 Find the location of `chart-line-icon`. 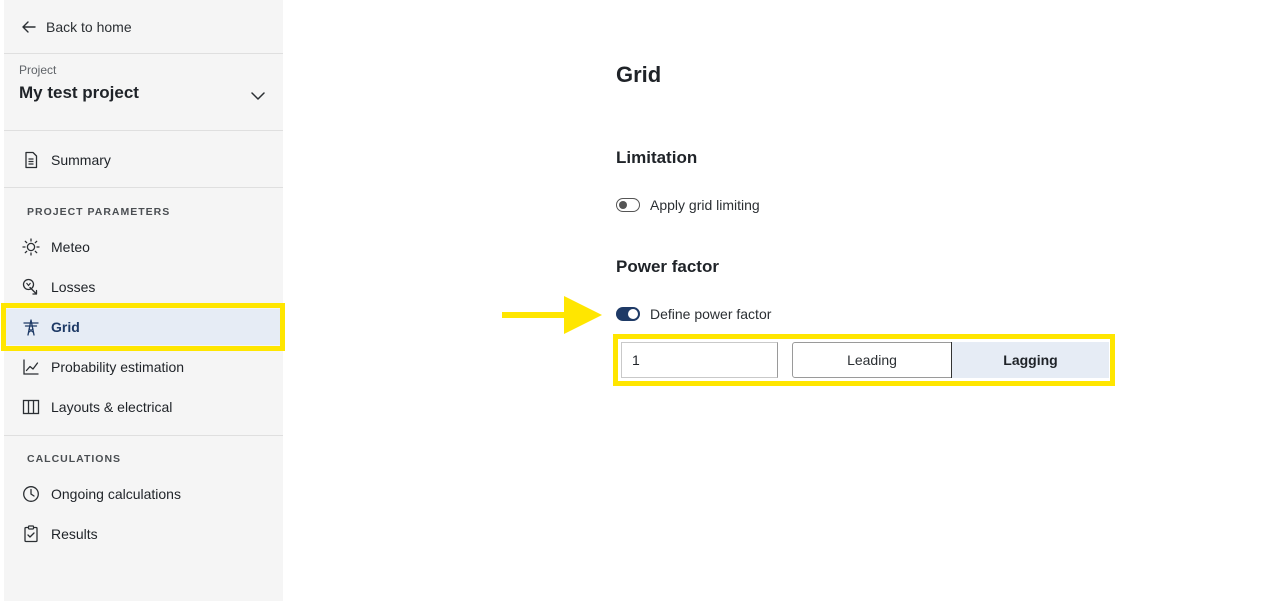

chart-line-icon is located at coordinates (31, 367).